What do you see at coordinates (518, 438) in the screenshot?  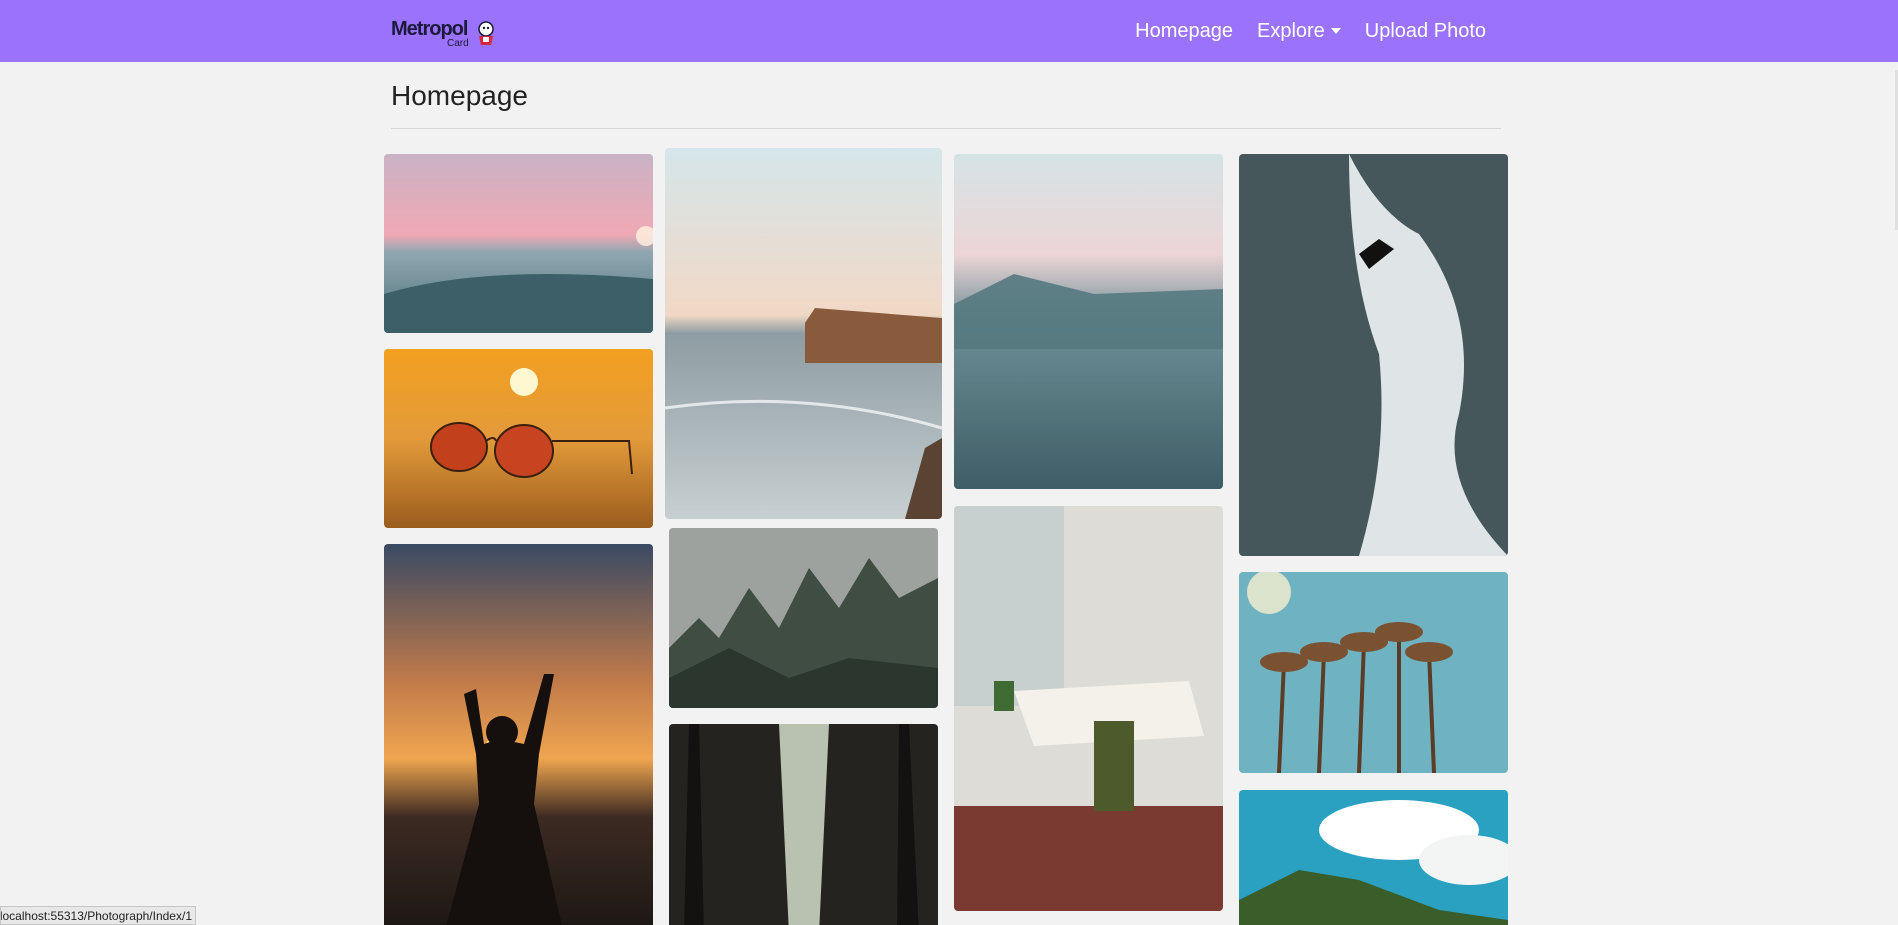 I see `photo-sunglasses-sand` at bounding box center [518, 438].